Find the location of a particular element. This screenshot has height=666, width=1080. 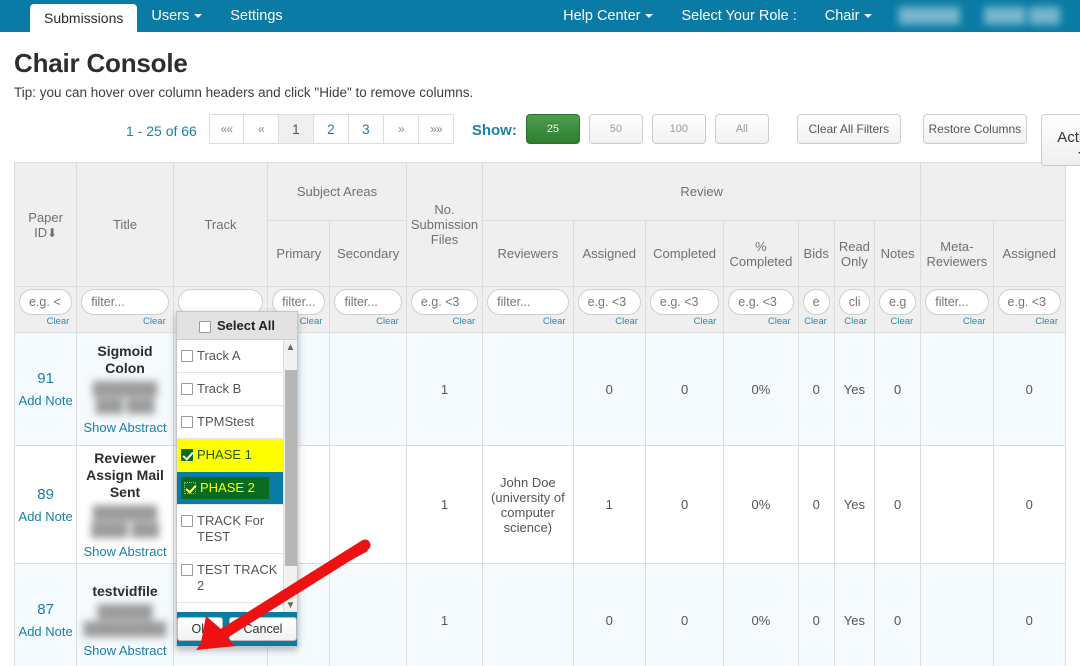

col-pct-completed: % Completed is located at coordinates (761, 253).